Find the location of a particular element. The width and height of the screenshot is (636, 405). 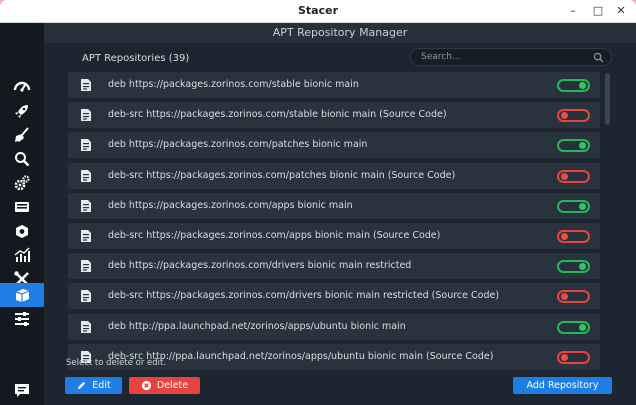

sidebar-item-apt-repository is located at coordinates (22, 295).